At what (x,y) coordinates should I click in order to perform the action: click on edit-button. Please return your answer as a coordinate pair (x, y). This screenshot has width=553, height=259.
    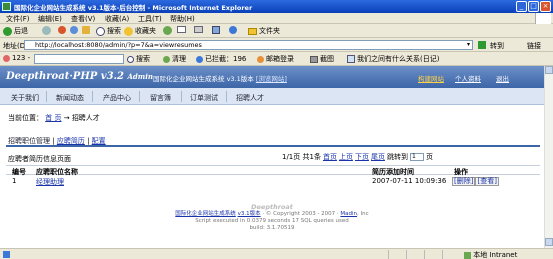
    Looking at the image, I should click on (216, 30).